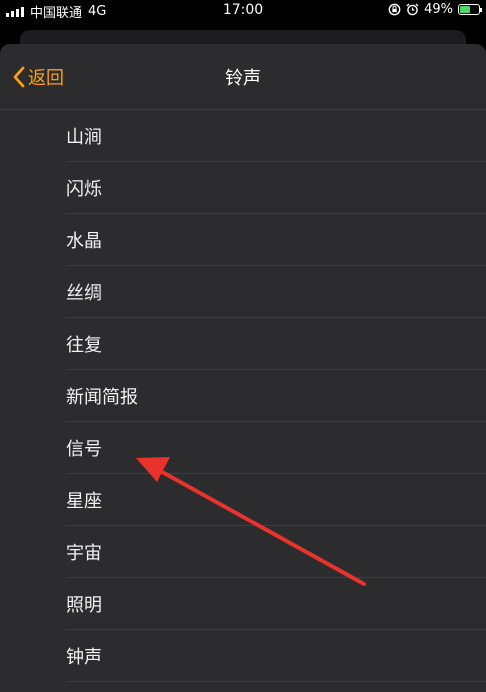 The image size is (486, 692). What do you see at coordinates (243, 604) in the screenshot?
I see `ringtone-item: 照明` at bounding box center [243, 604].